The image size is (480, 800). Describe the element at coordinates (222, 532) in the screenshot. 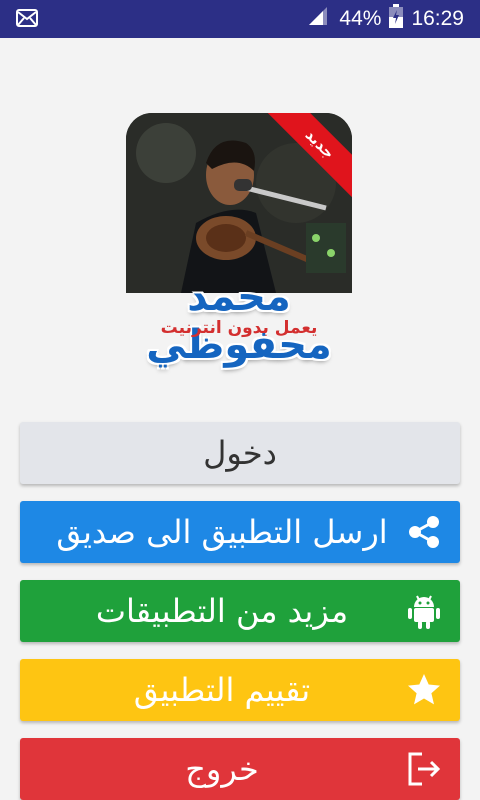

I see `share-label: ارسل التطبيق الى صديق` at that location.